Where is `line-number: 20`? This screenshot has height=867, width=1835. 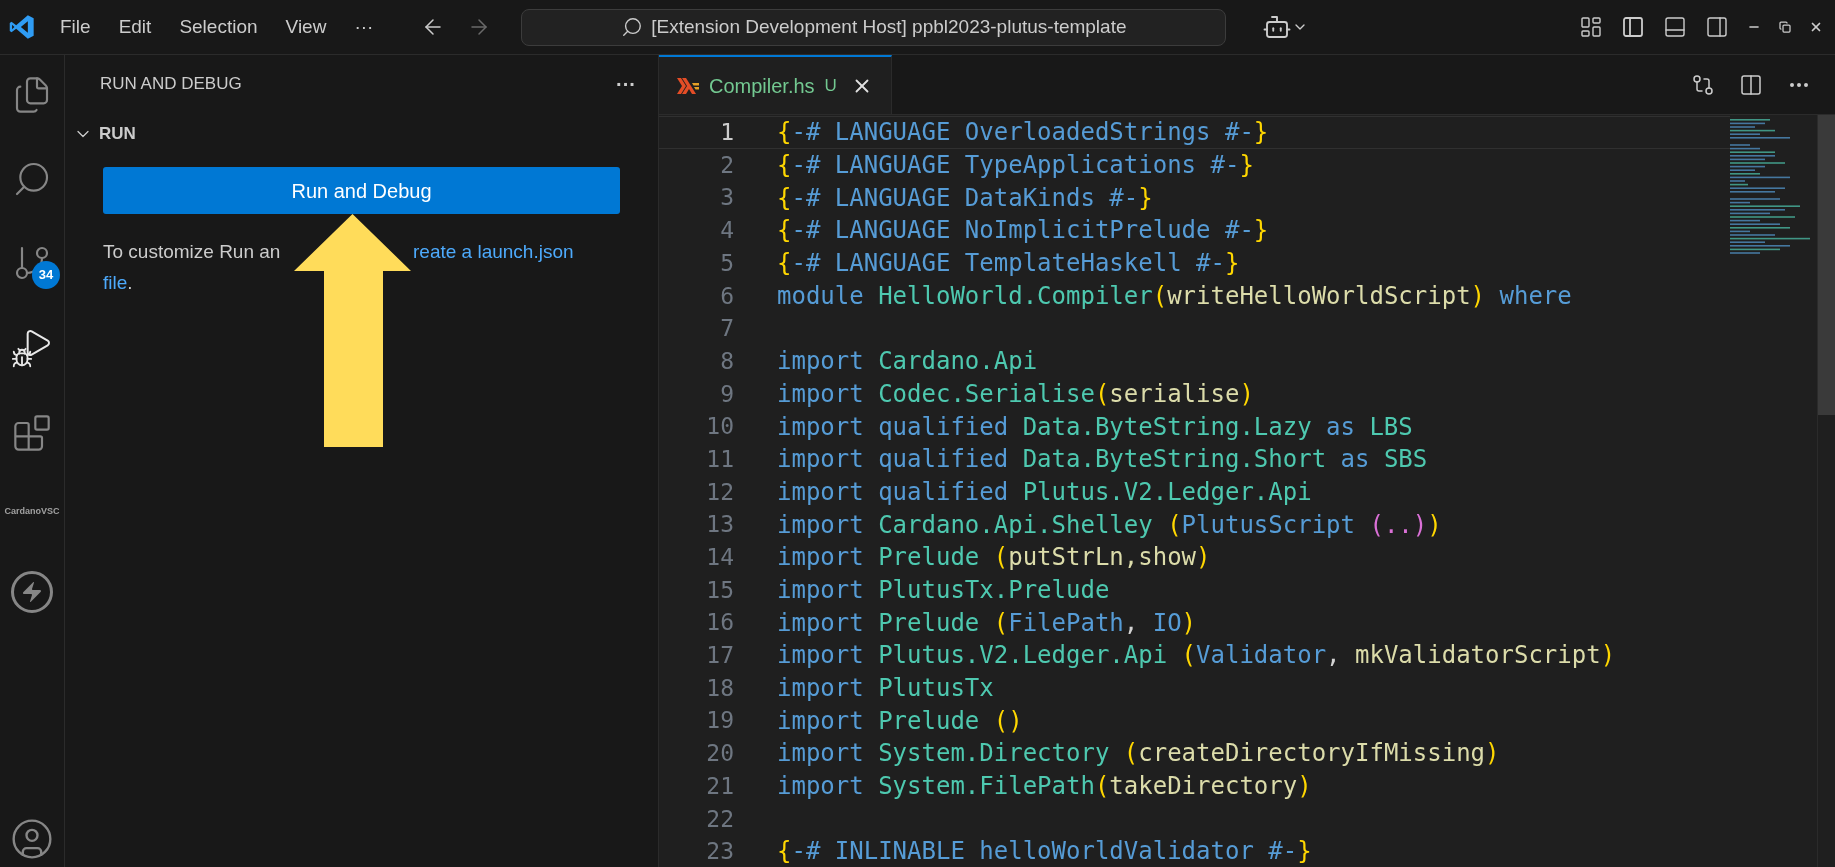 line-number: 20 is located at coordinates (719, 754).